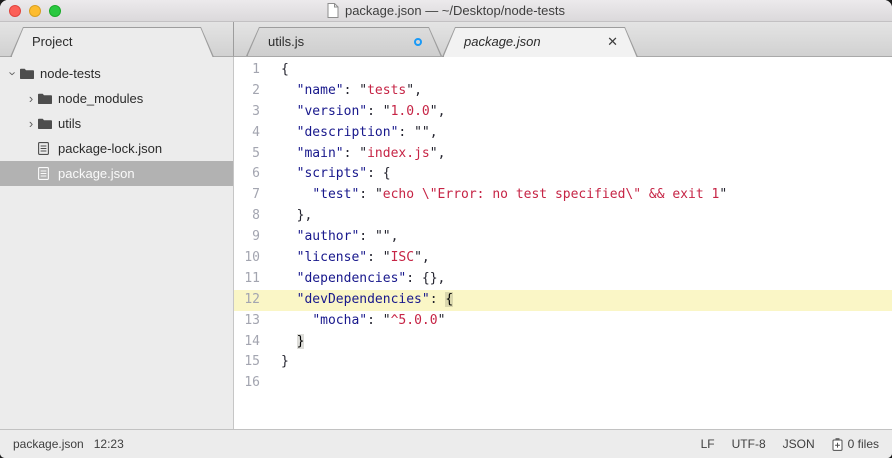 This screenshot has height=458, width=892. Describe the element at coordinates (375, 299) in the screenshot. I see `code-text: "devDependencies": {` at that location.